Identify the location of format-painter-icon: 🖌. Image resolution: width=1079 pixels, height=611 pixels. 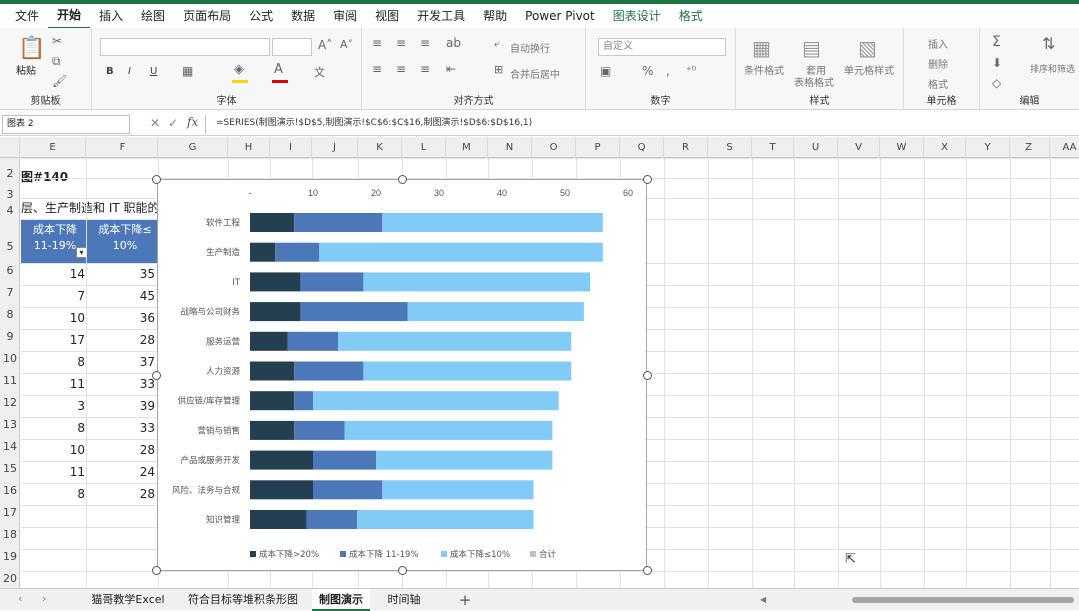
(59, 81).